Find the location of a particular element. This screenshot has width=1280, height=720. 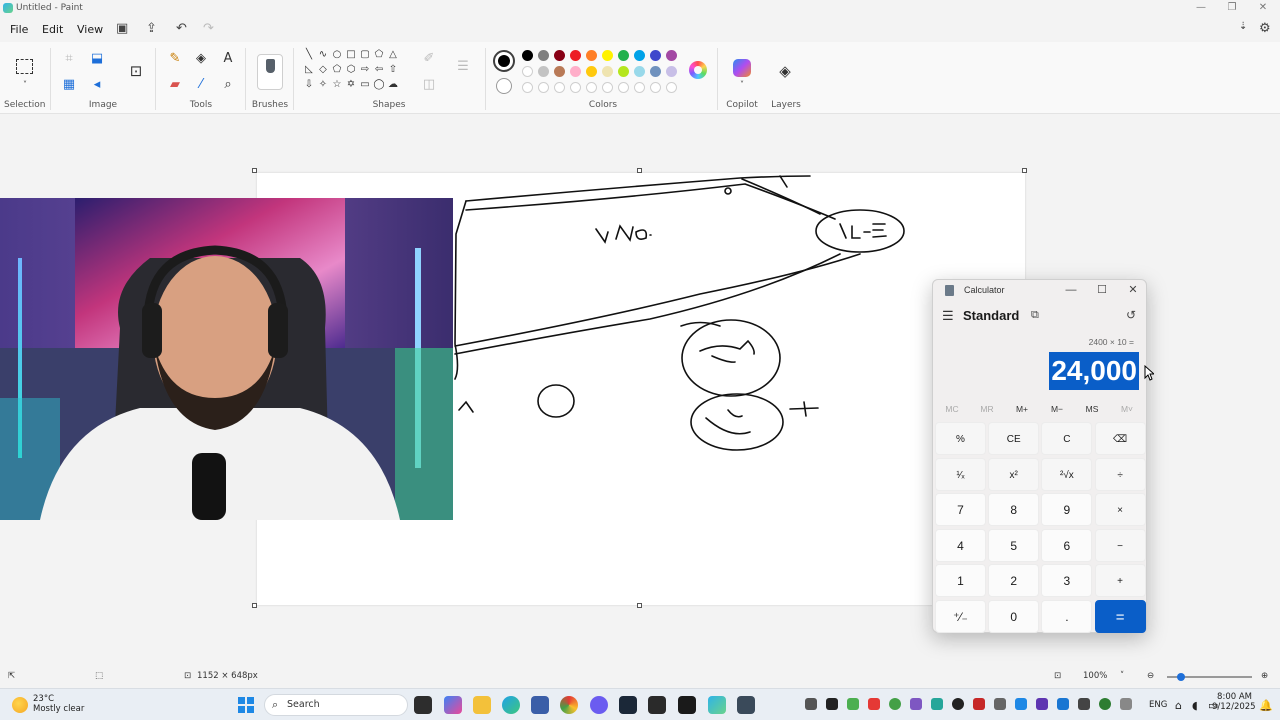

rectangle-shape-icon: □ is located at coordinates (351, 55).